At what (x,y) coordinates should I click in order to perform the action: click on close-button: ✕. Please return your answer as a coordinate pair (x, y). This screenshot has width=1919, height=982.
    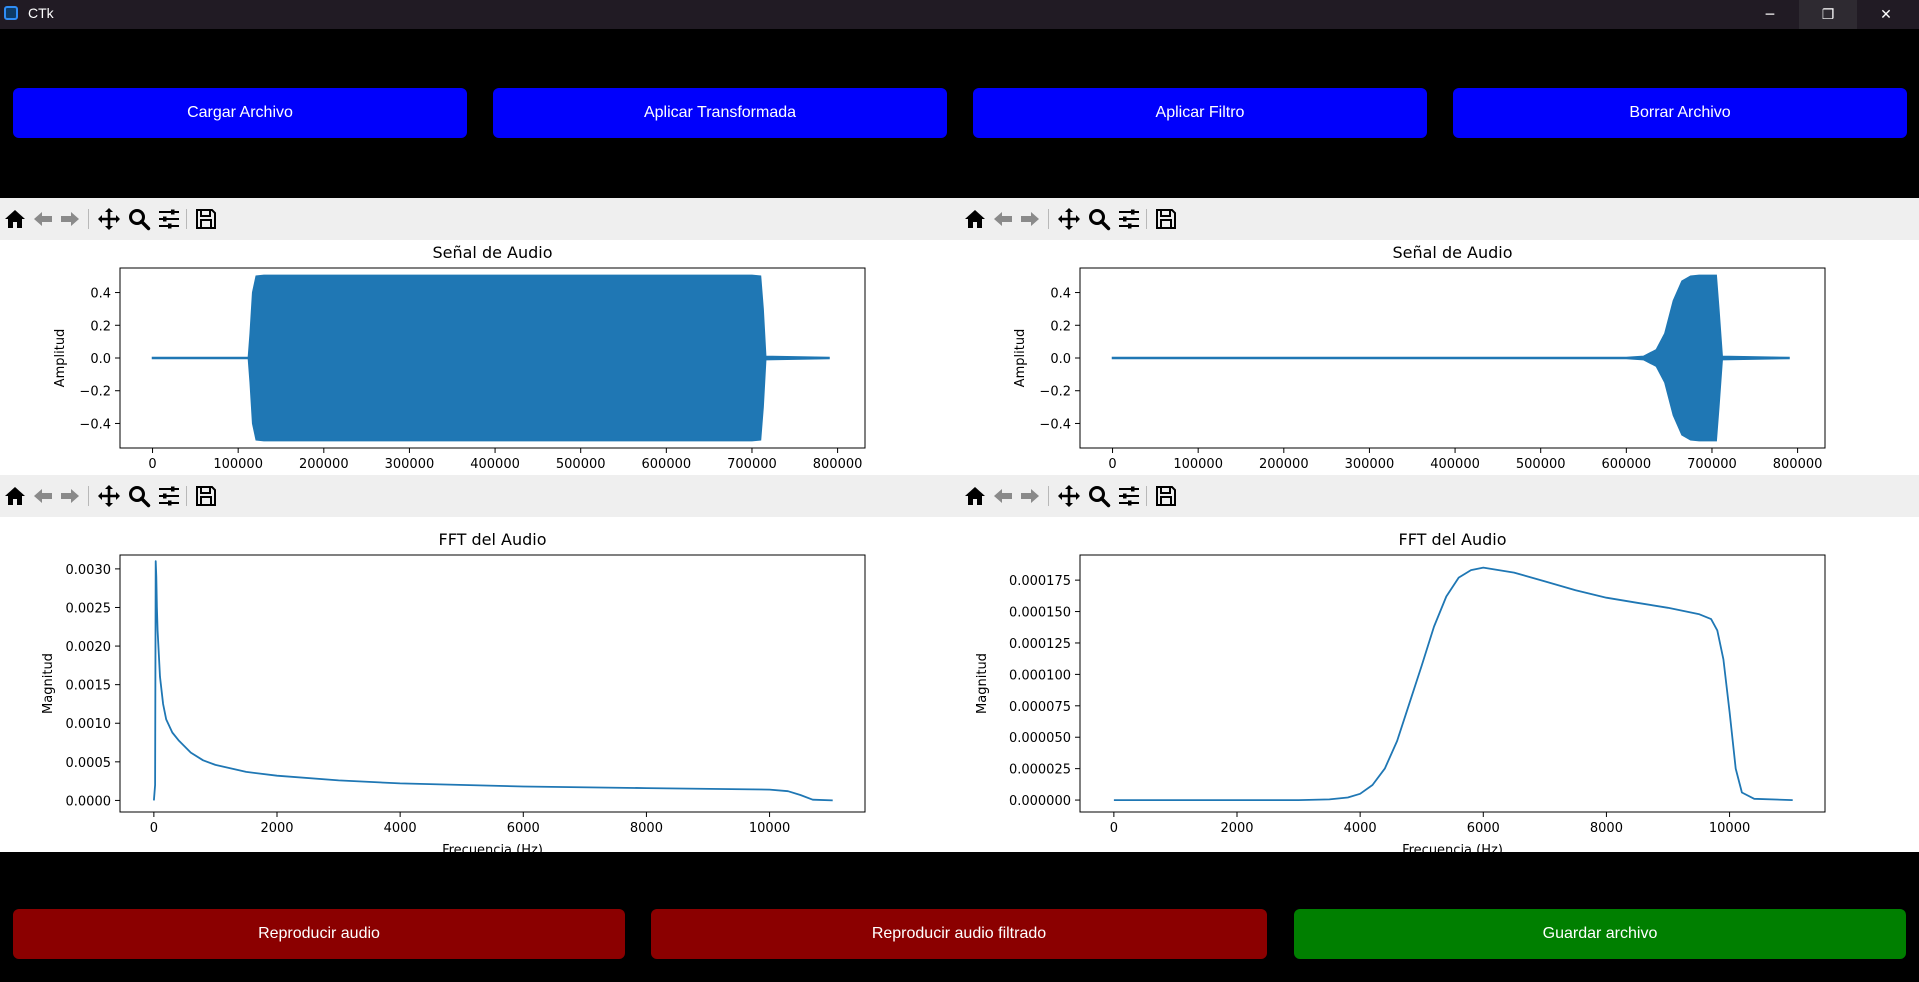
    Looking at the image, I should click on (1886, 14).